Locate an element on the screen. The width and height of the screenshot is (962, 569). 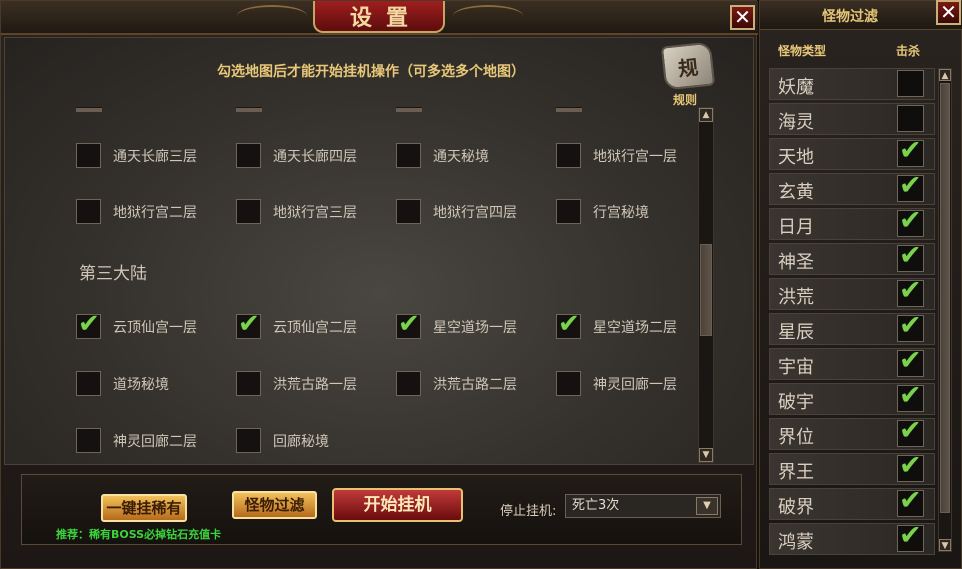
stop-condition-dropdown: 死亡3次 ▼ is located at coordinates (643, 506).